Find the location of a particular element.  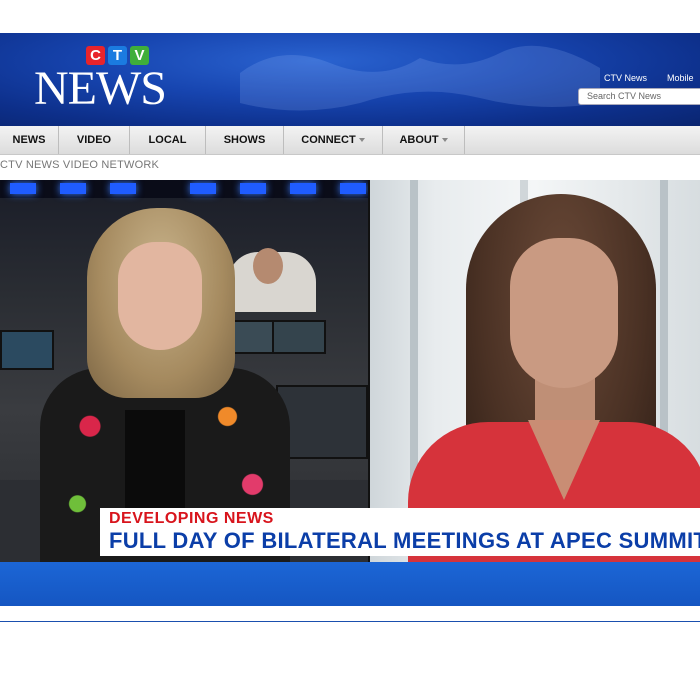

nav-label: NEWS is located at coordinates (29, 140).